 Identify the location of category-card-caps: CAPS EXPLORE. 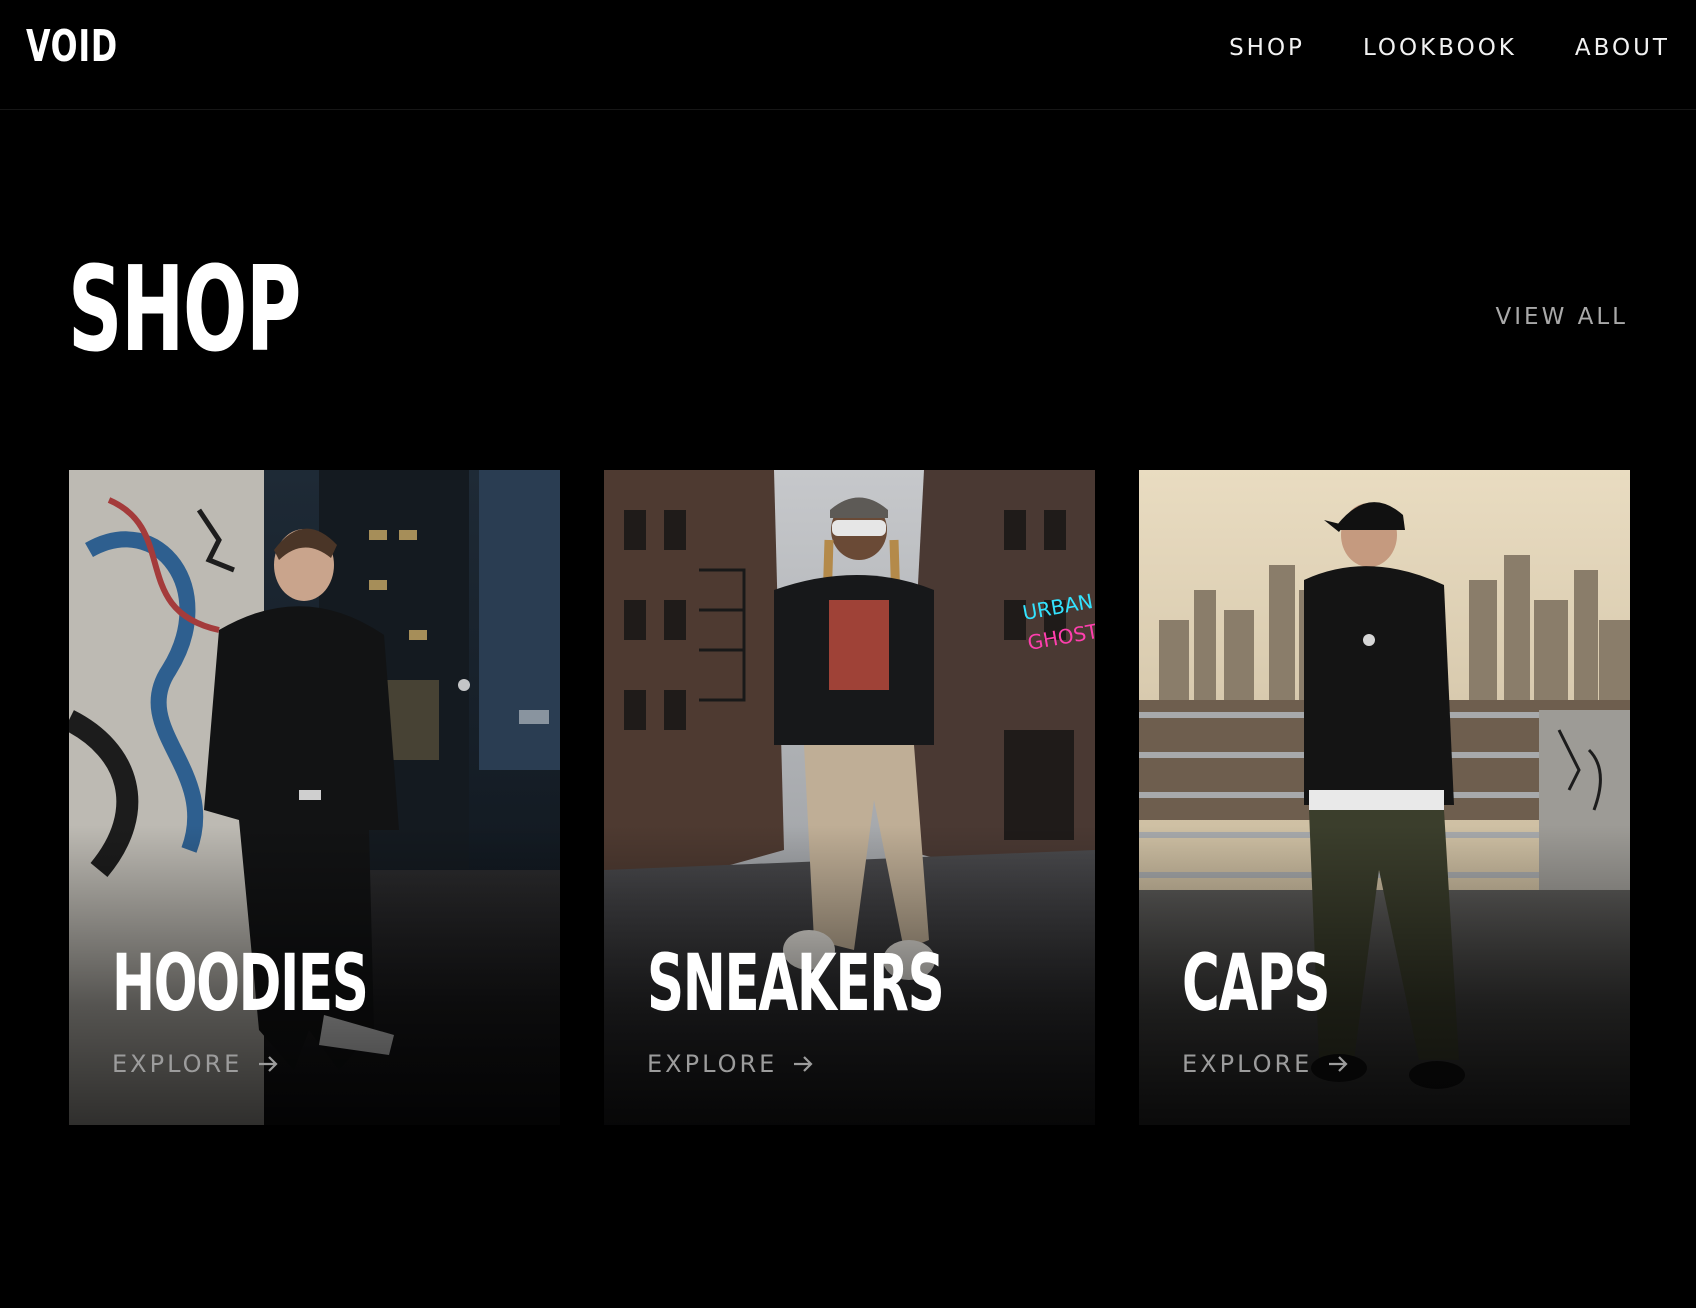
(1384, 797).